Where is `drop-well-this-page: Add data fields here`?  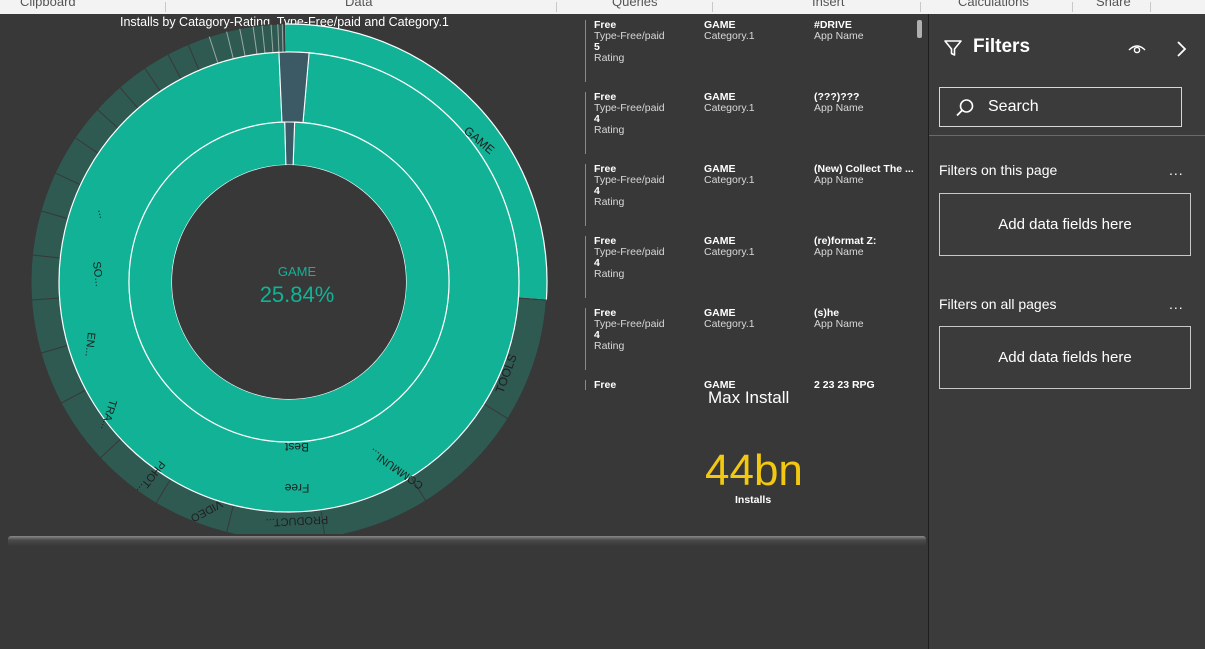 drop-well-this-page: Add data fields here is located at coordinates (1065, 224).